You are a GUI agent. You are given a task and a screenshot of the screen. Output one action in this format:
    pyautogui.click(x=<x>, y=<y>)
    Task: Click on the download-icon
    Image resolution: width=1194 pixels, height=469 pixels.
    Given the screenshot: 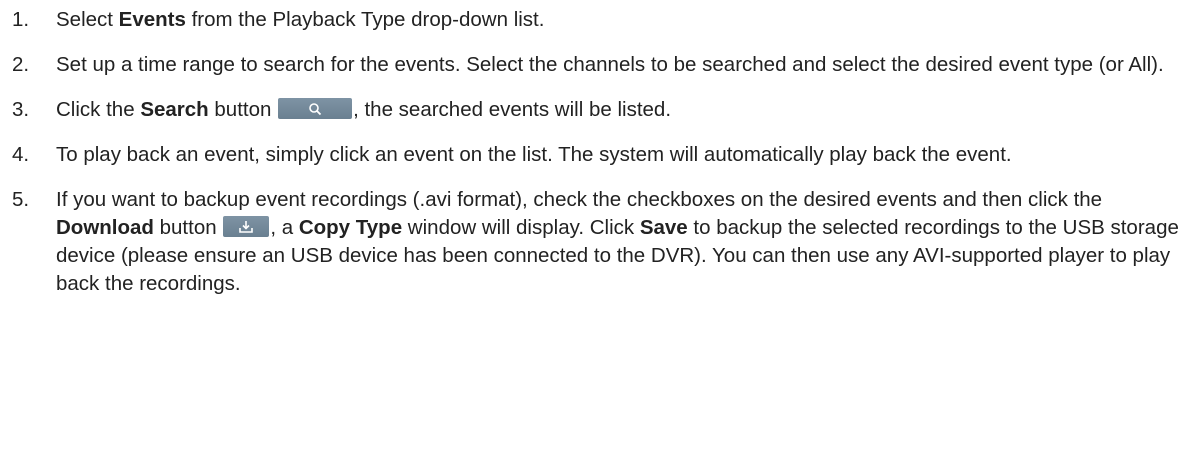 What is the action you would take?
    pyautogui.click(x=246, y=226)
    